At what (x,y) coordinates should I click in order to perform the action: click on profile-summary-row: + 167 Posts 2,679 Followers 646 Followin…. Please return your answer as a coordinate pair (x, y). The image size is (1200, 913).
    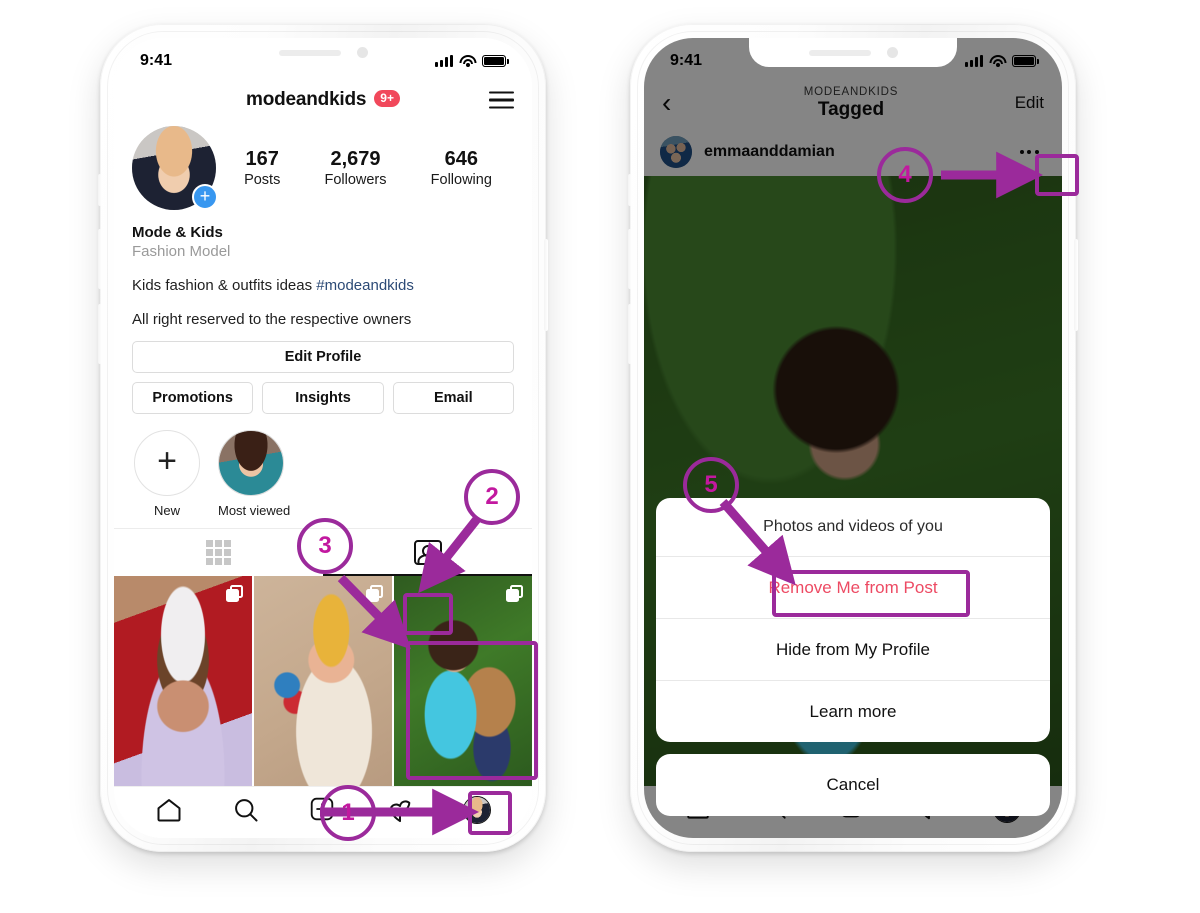
    Looking at the image, I should click on (323, 166).